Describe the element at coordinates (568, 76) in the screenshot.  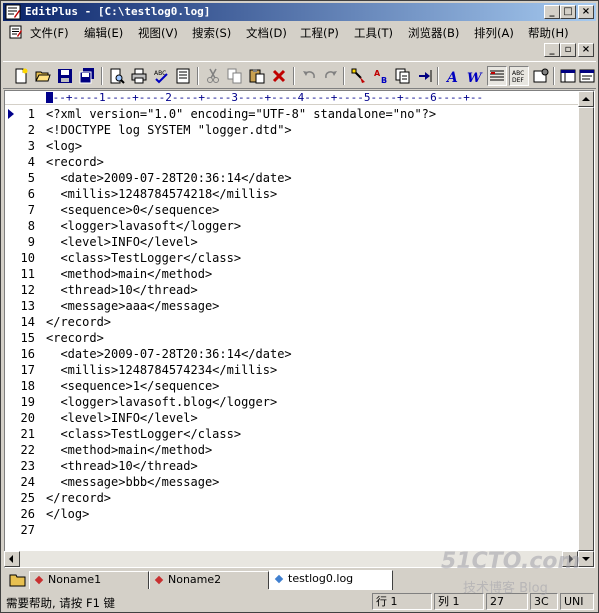
I see `window-icon` at that location.